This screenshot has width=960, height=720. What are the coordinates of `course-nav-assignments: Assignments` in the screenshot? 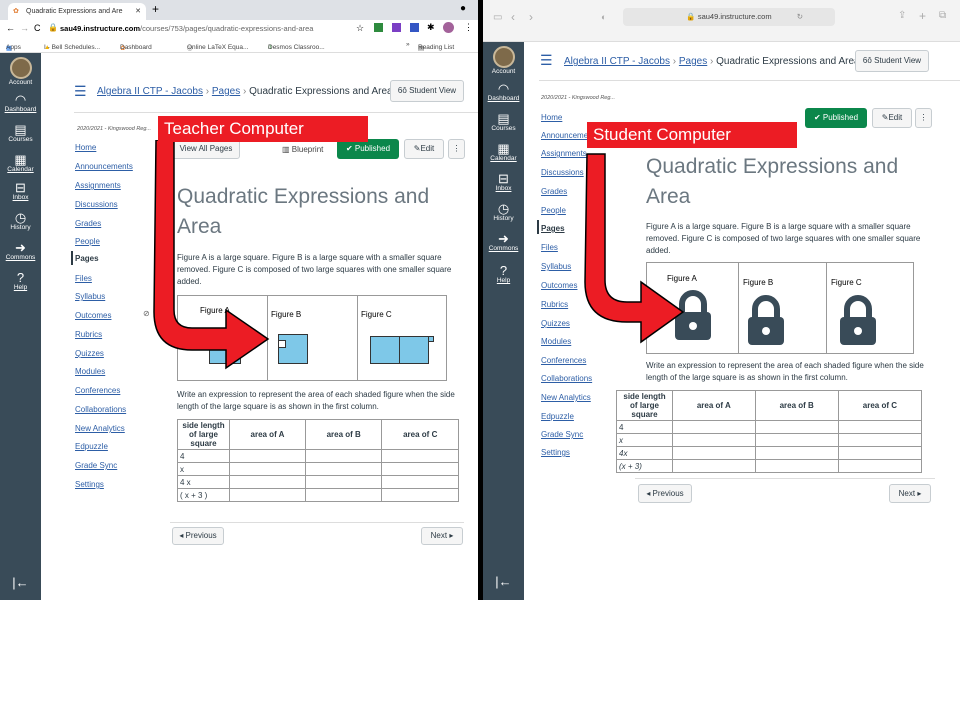 It's located at (98, 185).